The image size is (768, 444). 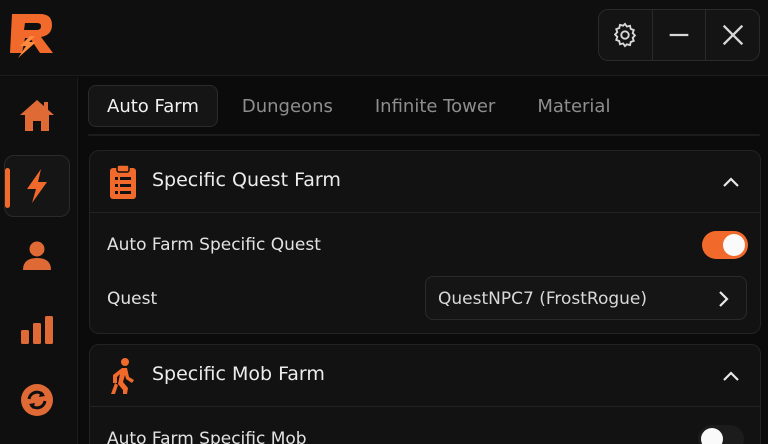 I want to click on auto-farm-mob-label: Auto Farm Specific Mob, so click(x=207, y=436).